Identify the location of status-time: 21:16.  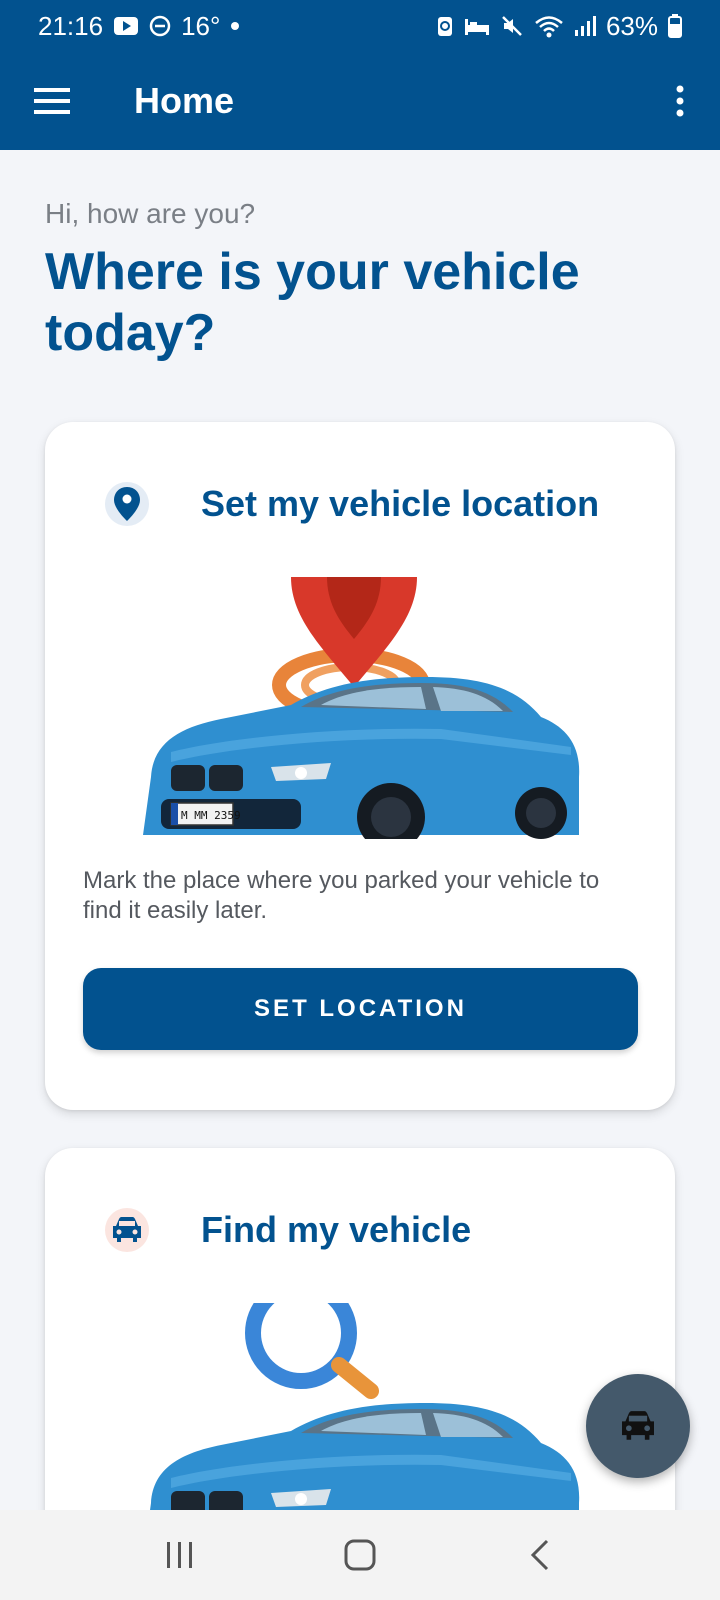
(71, 25).